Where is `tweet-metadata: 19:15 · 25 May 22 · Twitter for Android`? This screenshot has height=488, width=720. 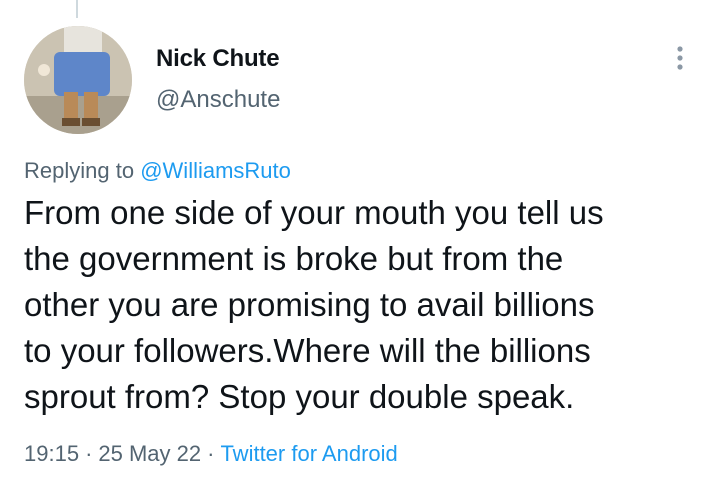 tweet-metadata: 19:15 · 25 May 22 · Twitter for Android is located at coordinates (211, 454).